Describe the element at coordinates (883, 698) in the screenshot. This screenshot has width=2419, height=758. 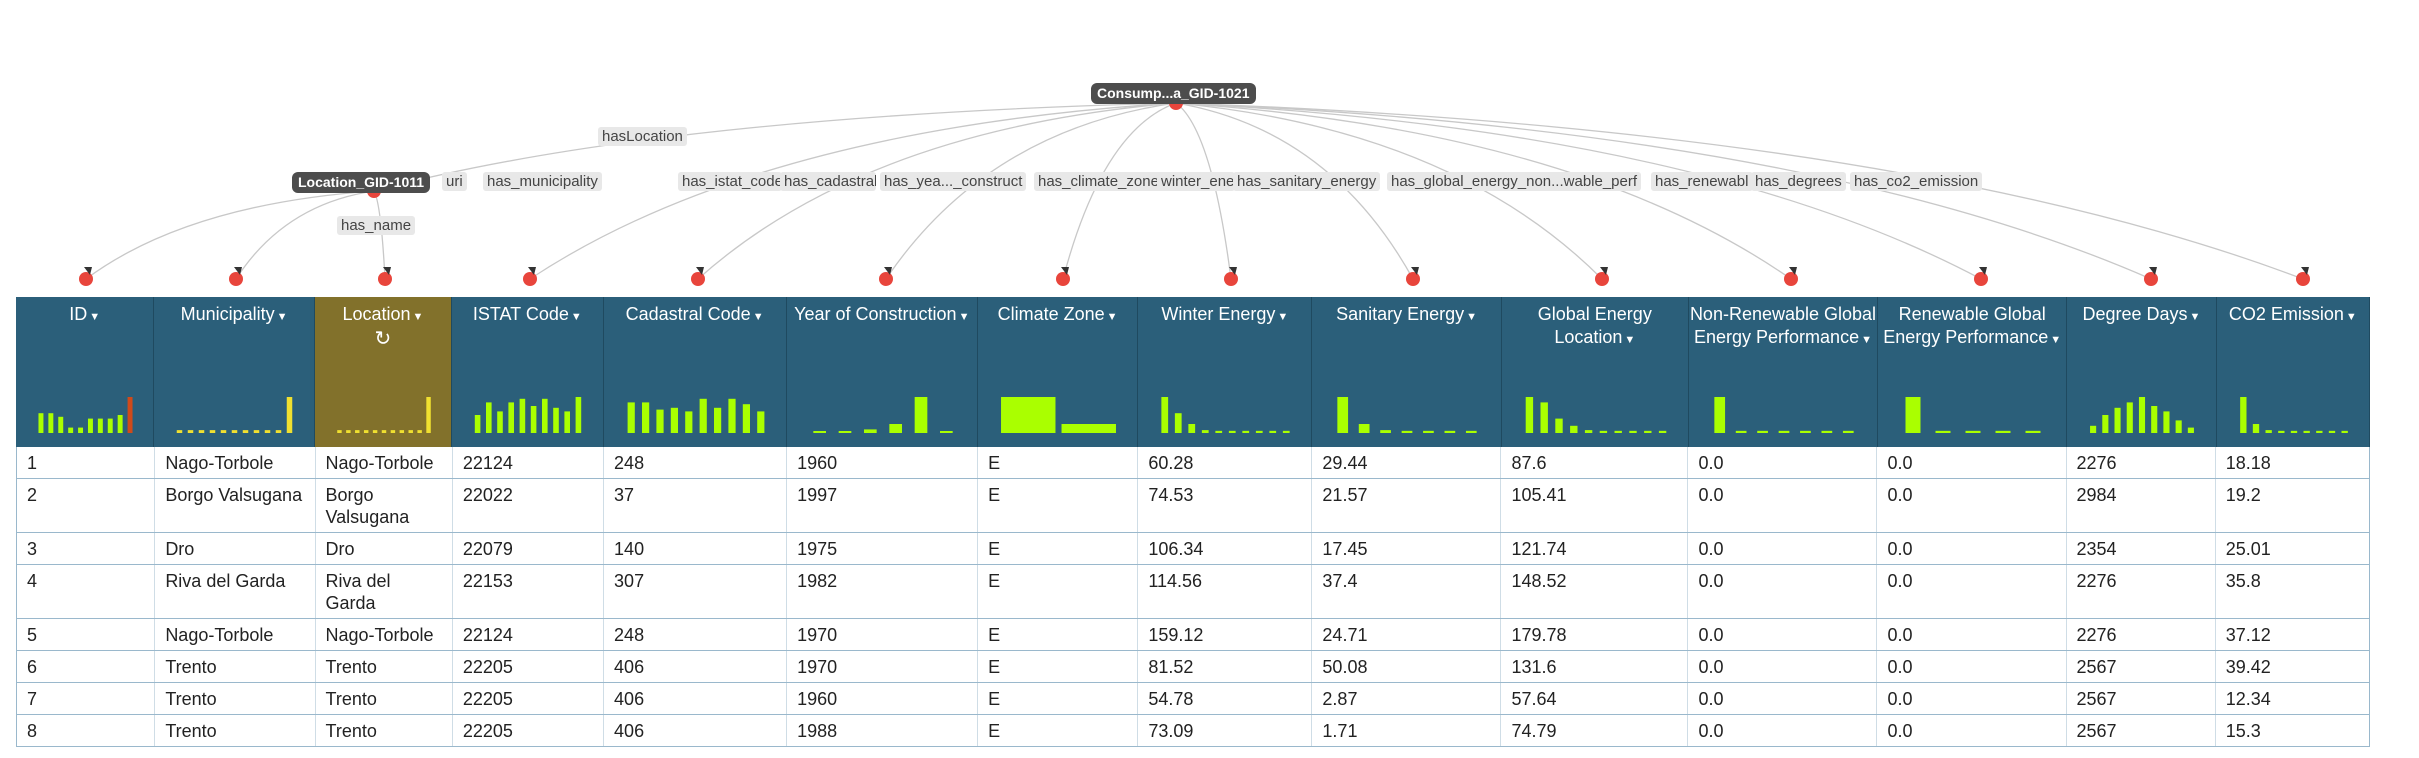
I see `cell-year-of-construction: 1960` at that location.